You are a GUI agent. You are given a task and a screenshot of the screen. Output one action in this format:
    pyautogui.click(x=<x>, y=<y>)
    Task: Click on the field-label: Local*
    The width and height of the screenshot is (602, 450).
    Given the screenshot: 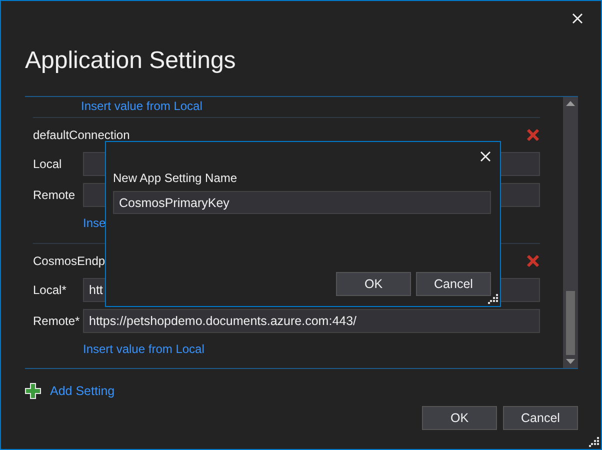 What is the action you would take?
    pyautogui.click(x=50, y=290)
    